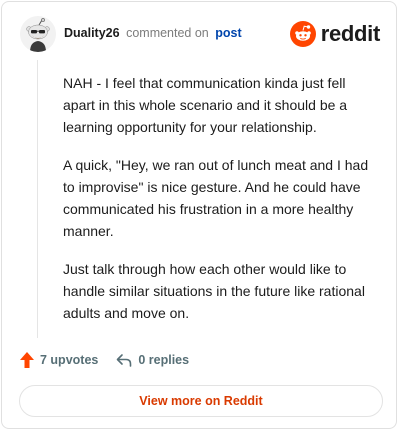 This screenshot has width=400, height=432. I want to click on reply-arrow-icon, so click(124, 360).